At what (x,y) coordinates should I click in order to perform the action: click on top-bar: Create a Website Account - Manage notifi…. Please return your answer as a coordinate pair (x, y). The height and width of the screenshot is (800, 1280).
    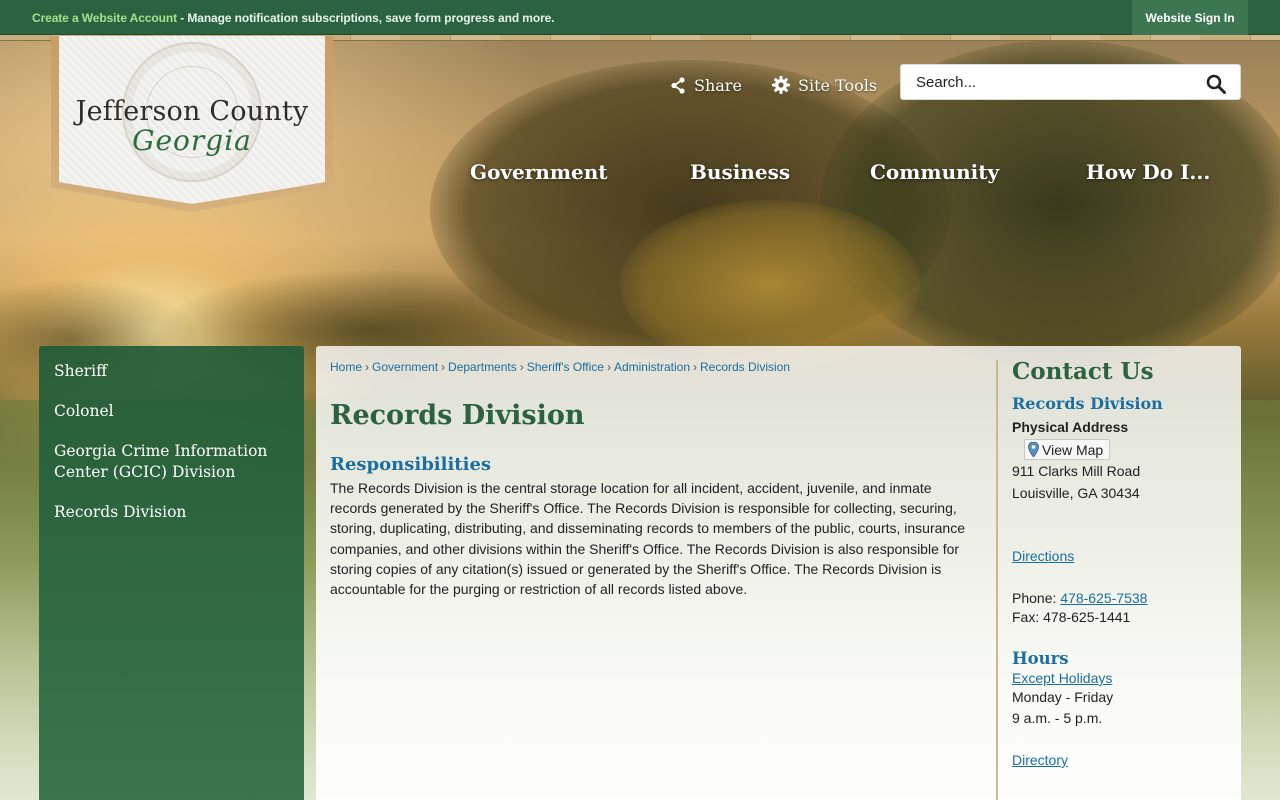
    Looking at the image, I should click on (640, 17).